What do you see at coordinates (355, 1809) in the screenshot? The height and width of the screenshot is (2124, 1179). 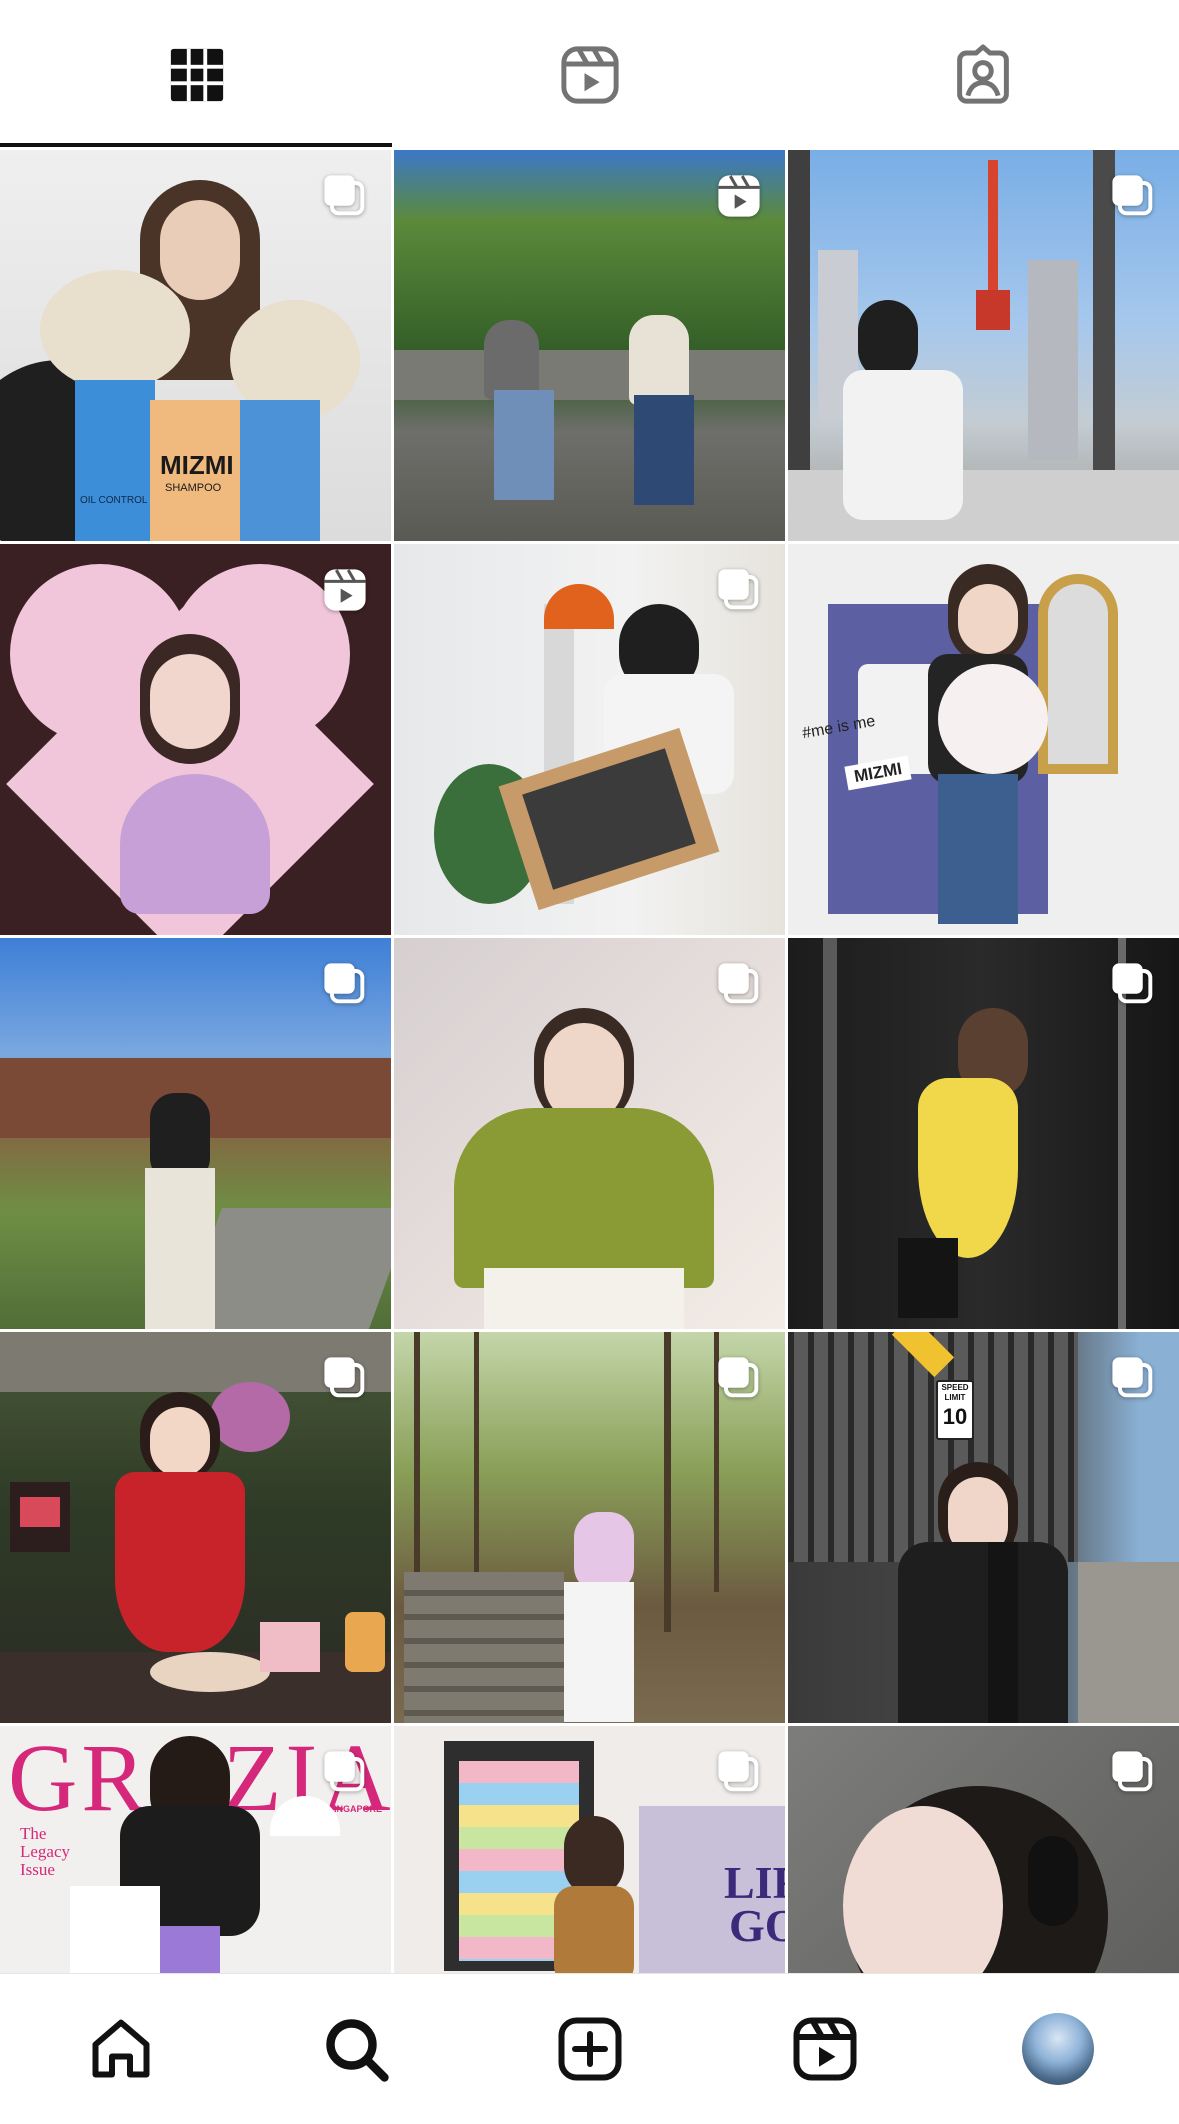 I see `magazine-edition-text: SINGAPORE` at bounding box center [355, 1809].